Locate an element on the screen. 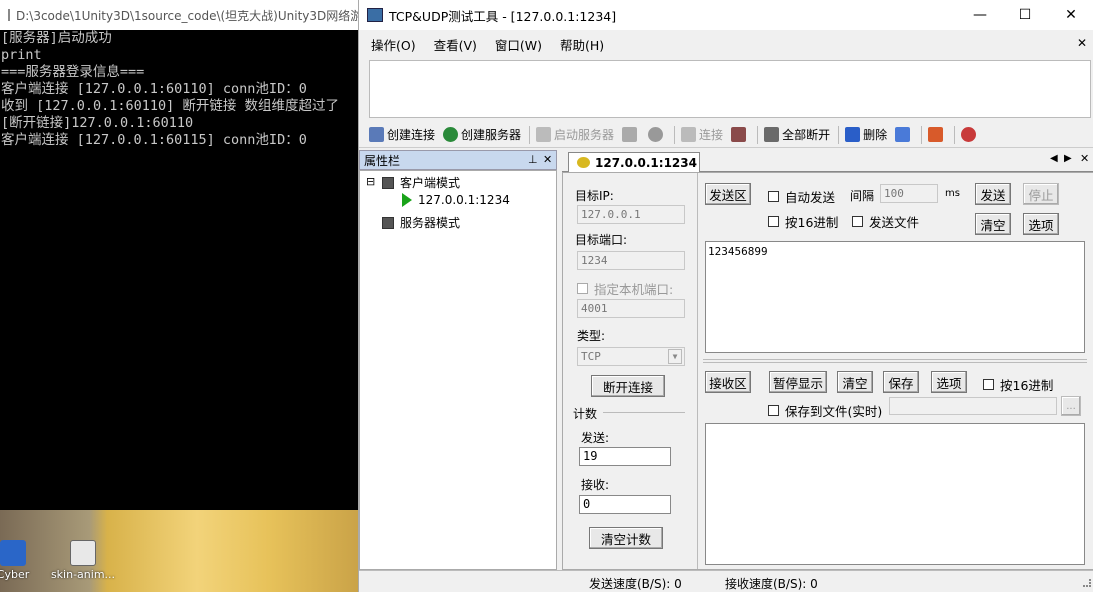 The height and width of the screenshot is (592, 1093). minimize-button: — is located at coordinates (980, 15).